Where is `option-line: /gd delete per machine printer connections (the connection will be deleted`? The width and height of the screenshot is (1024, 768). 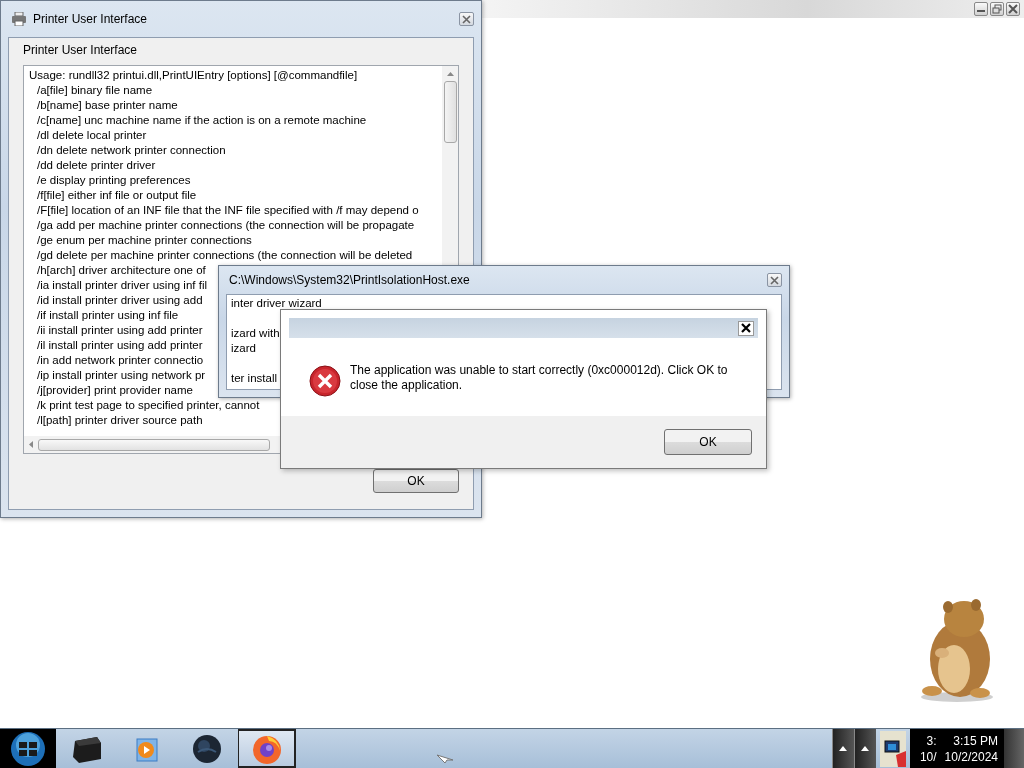 option-line: /gd delete per machine printer connections (the connection will be deleted is located at coordinates (225, 255).